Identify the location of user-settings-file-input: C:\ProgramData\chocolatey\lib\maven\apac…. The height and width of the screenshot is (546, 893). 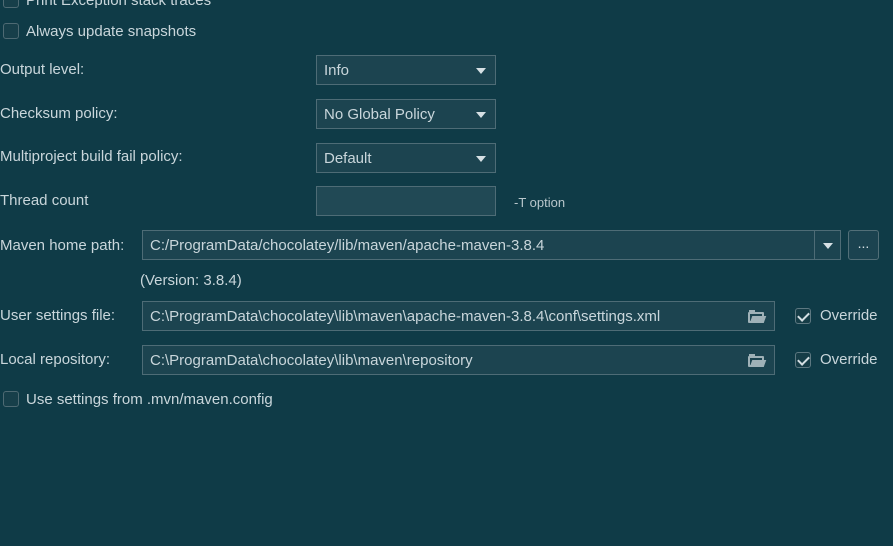
(458, 316).